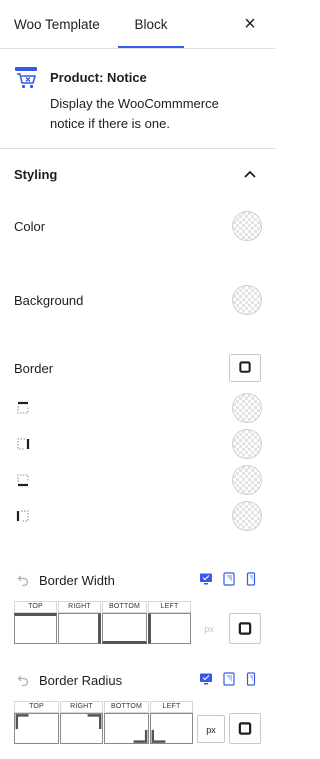 Image resolution: width=320 pixels, height=759 pixels. I want to click on border-radius-left-label: LEFT, so click(171, 707).